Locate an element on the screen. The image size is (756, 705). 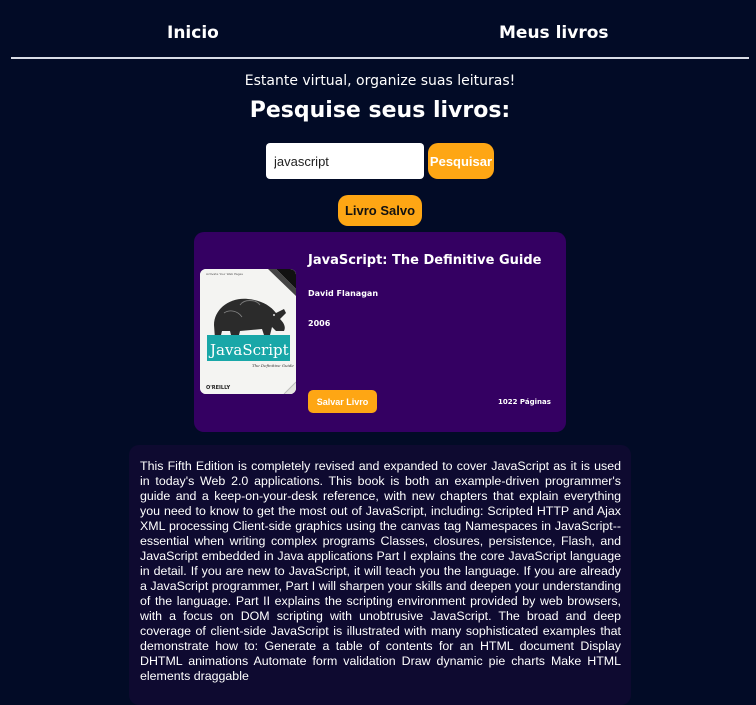
cover-subtitle: The Definitive Guide is located at coordinates (273, 365).